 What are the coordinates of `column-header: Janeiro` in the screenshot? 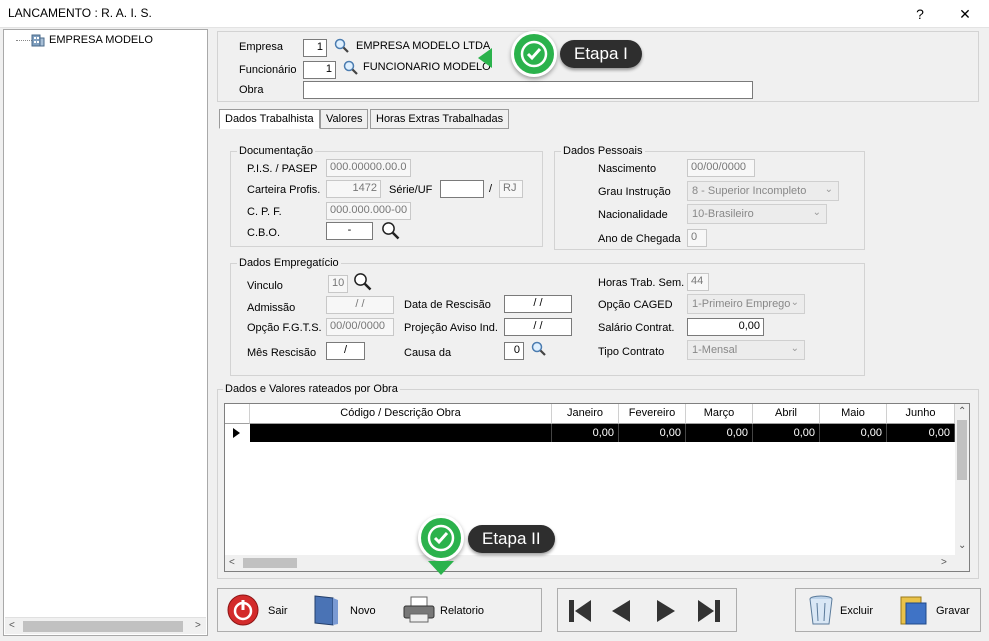 It's located at (585, 414).